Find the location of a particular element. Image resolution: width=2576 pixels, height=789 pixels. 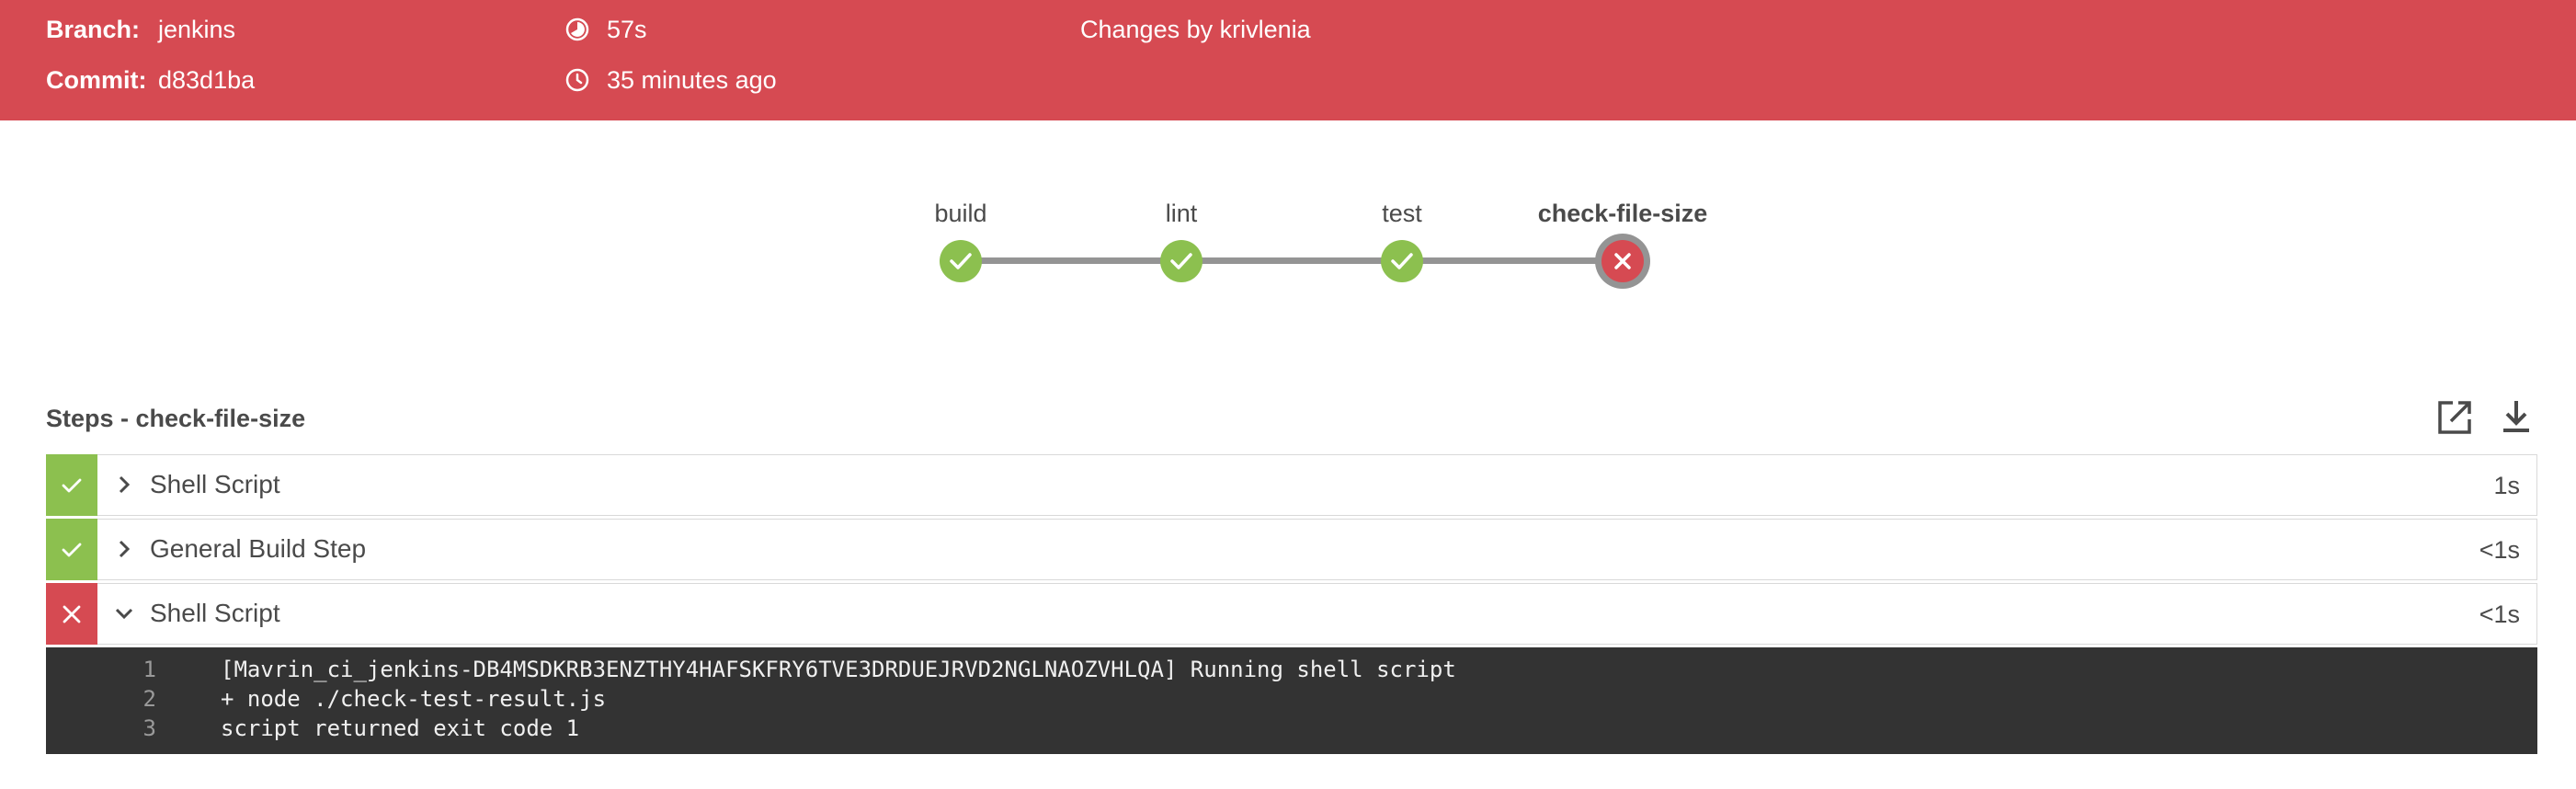

connector-test-check is located at coordinates (1512, 260).